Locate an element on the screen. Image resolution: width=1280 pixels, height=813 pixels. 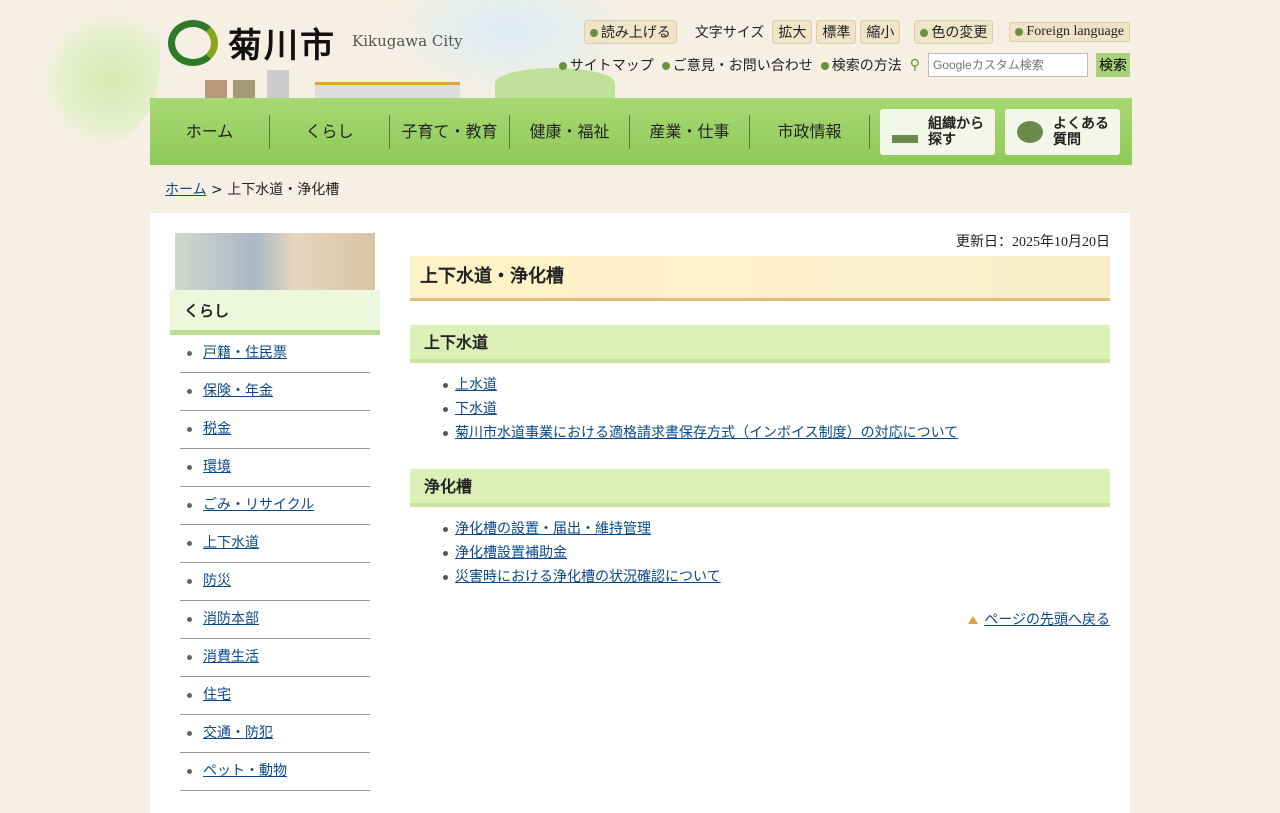
org-search-button: 組織から探す is located at coordinates (937, 131).